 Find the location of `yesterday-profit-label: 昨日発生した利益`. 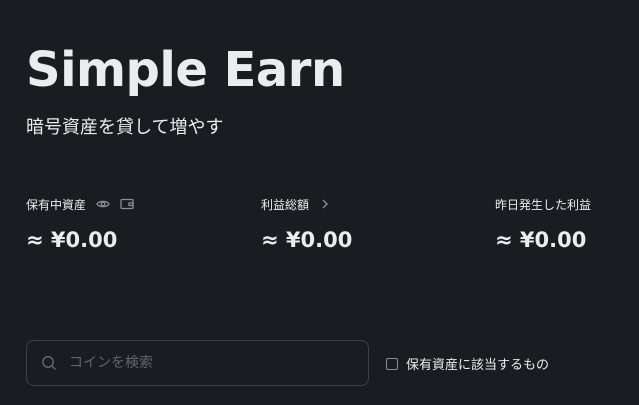

yesterday-profit-label: 昨日発生した利益 is located at coordinates (543, 204).